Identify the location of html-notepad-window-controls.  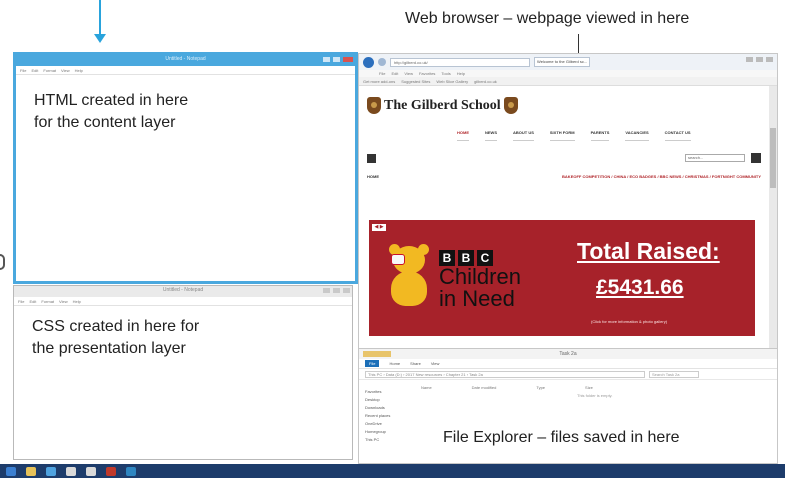
(338, 59).